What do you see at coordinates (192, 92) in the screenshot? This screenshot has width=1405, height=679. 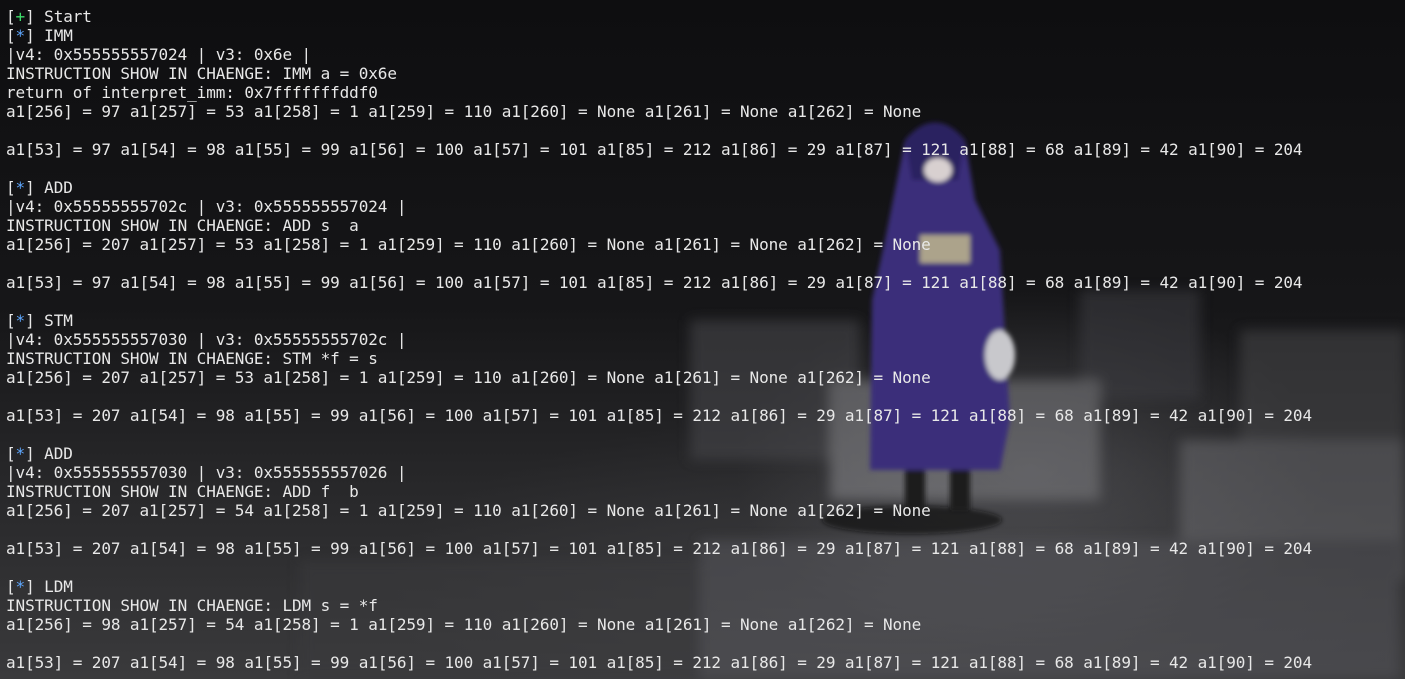 I see `output-line: return of interpret_imm: 0x7fffffffddf0` at bounding box center [192, 92].